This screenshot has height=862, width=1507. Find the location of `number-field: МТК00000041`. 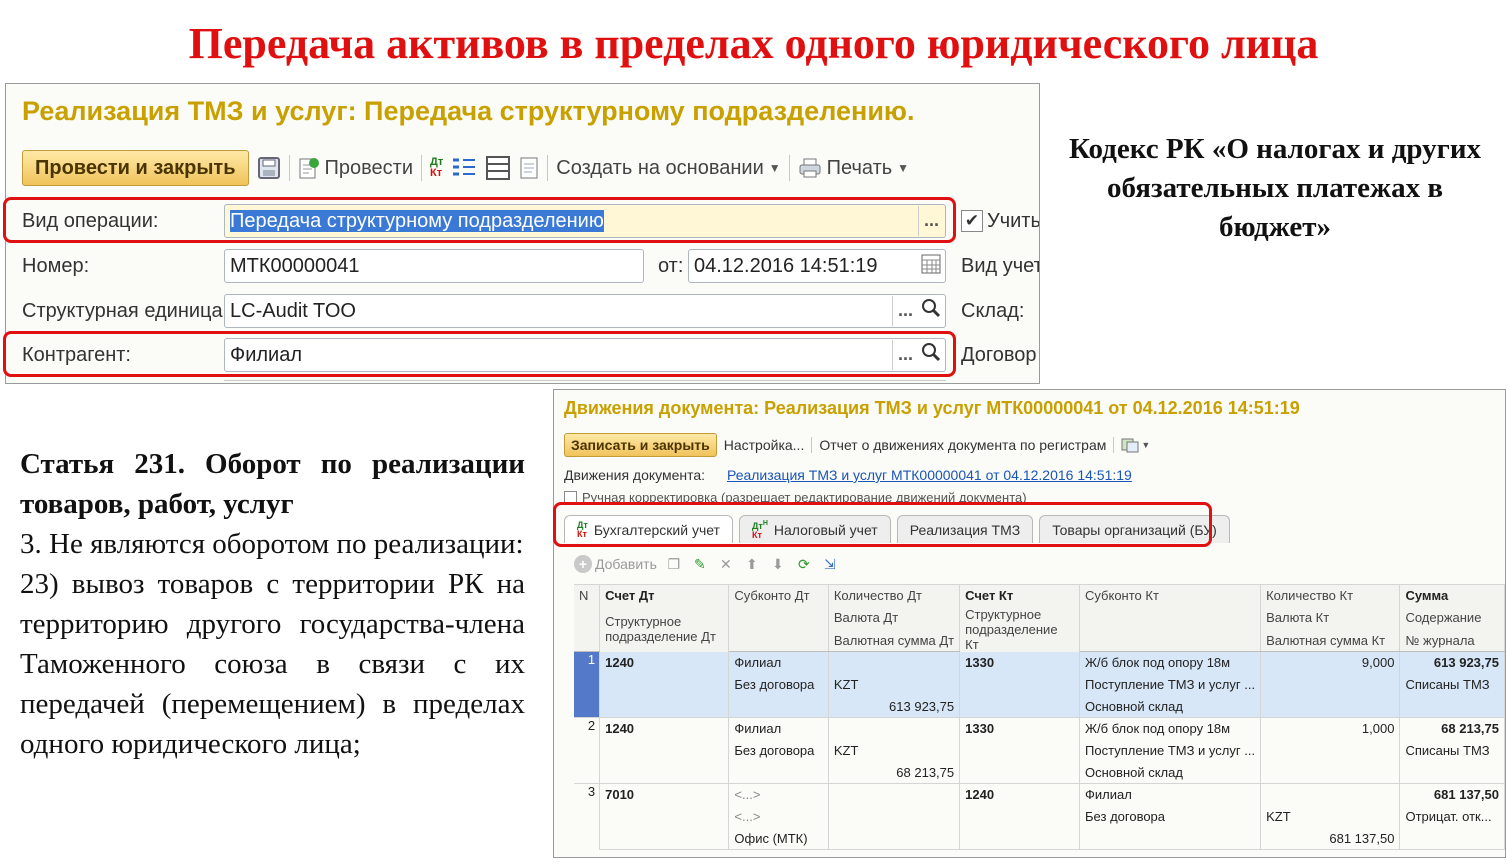

number-field: МТК00000041 is located at coordinates (434, 266).